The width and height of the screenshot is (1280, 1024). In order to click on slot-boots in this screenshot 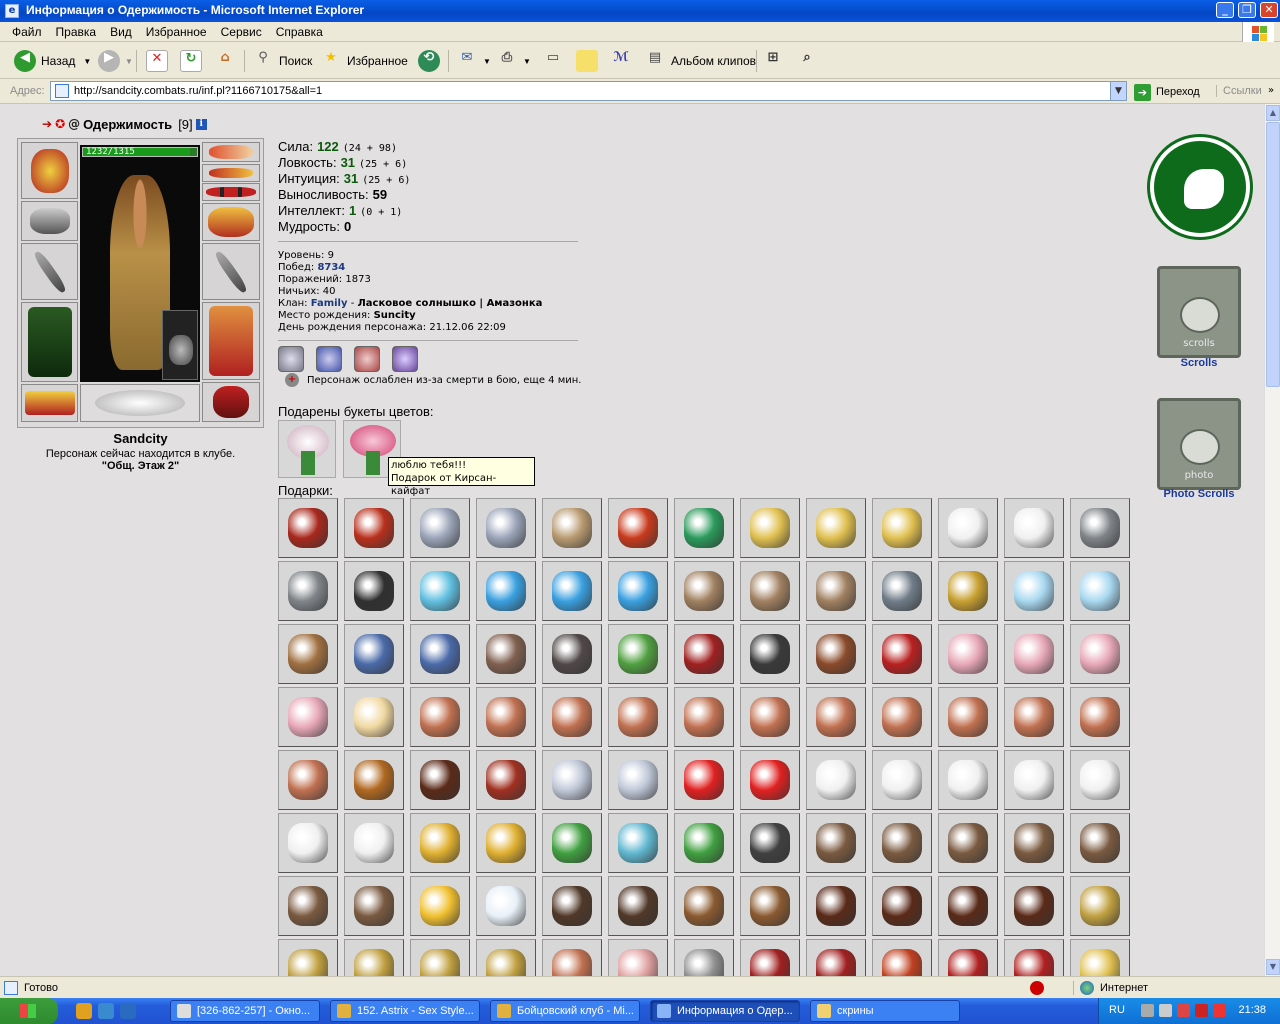, I will do `click(231, 402)`.